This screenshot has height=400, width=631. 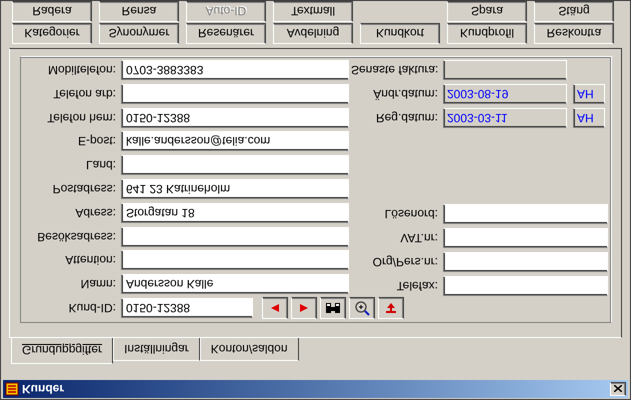 I want to click on toolbar-button: Rensa, so click(x=139, y=11).